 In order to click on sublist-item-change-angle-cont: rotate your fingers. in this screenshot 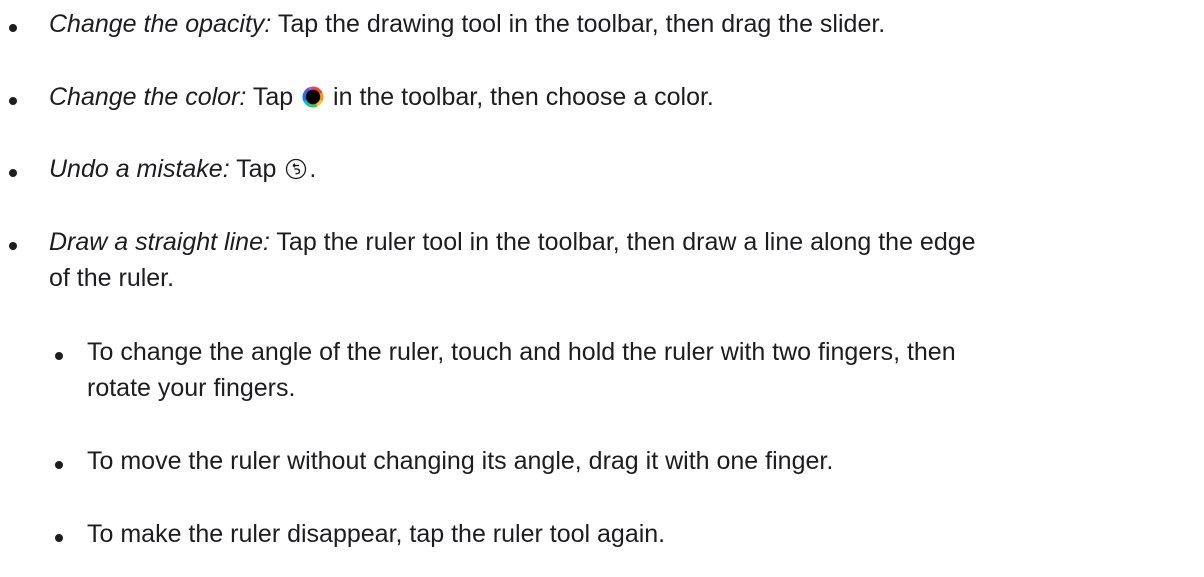, I will do `click(191, 388)`.